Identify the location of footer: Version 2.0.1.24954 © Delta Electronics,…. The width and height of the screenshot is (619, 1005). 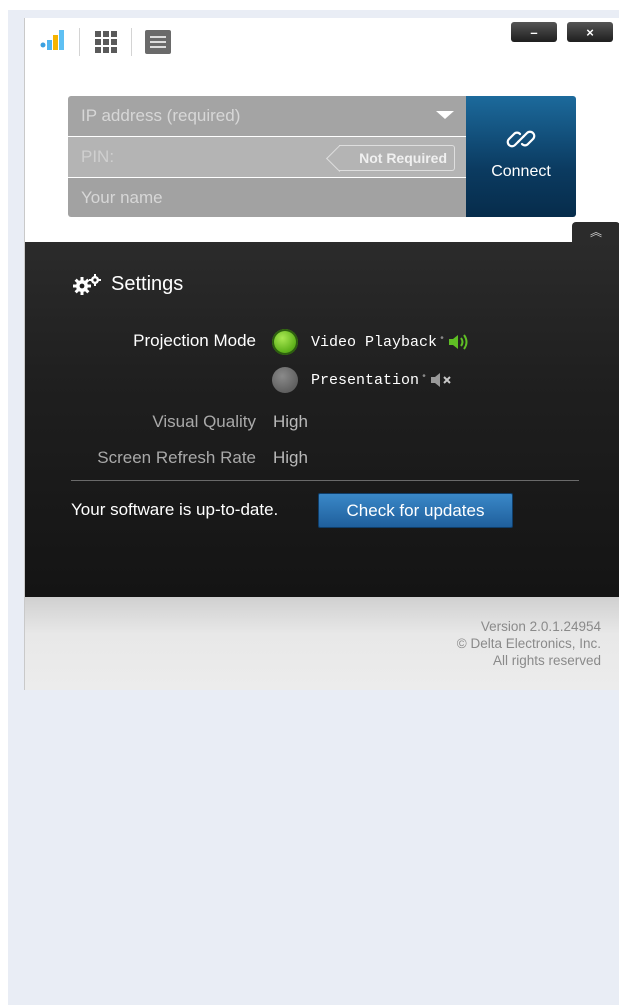
(322, 643).